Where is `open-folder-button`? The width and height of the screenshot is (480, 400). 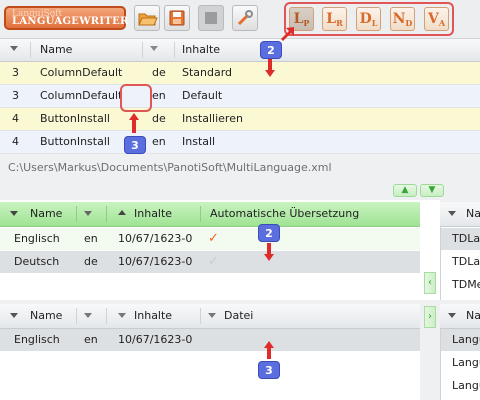
open-folder-button is located at coordinates (147, 18).